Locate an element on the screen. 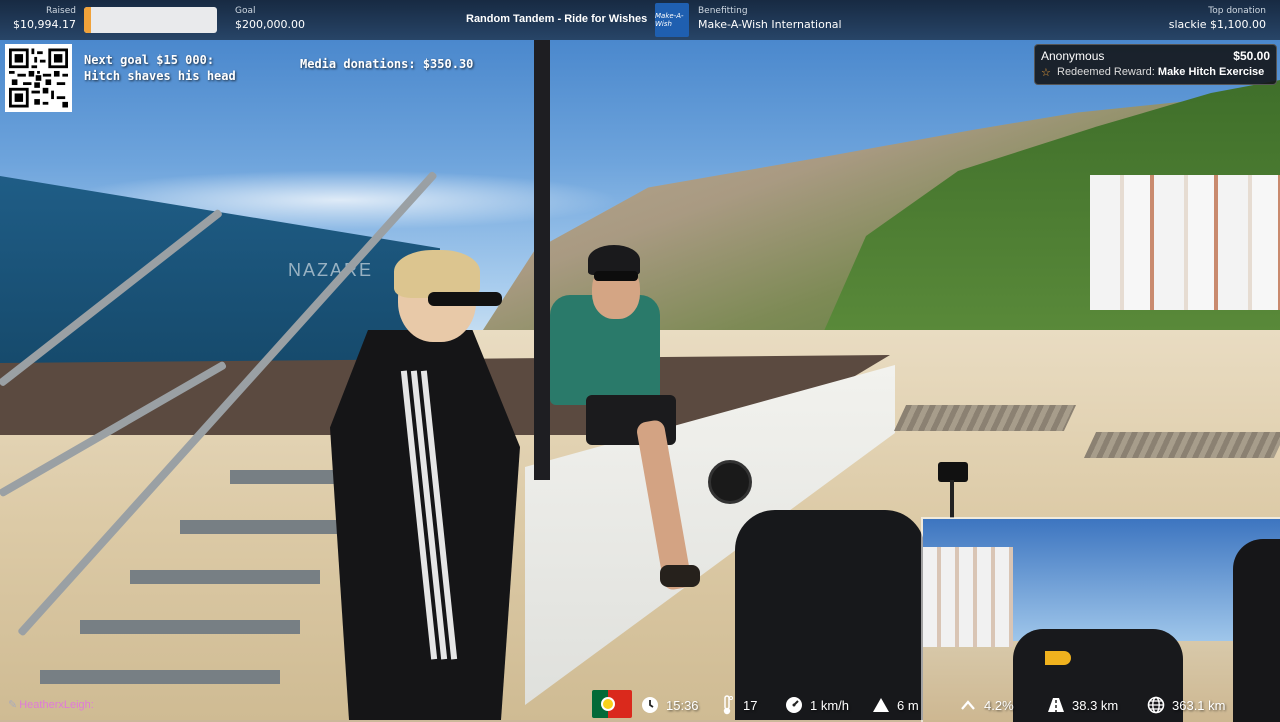 This screenshot has height=722, width=1280. chat-badge-icon: ✎ is located at coordinates (13, 705).